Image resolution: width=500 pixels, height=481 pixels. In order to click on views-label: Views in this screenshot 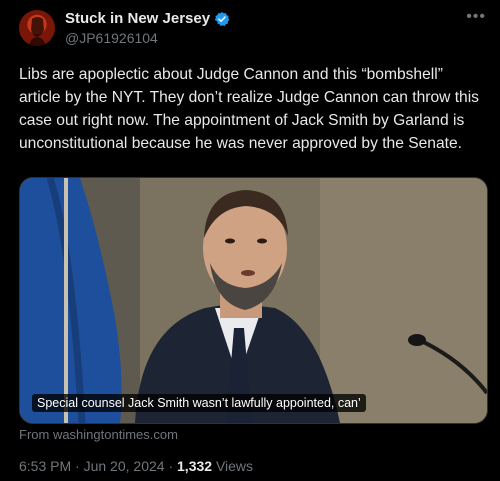, I will do `click(234, 466)`.